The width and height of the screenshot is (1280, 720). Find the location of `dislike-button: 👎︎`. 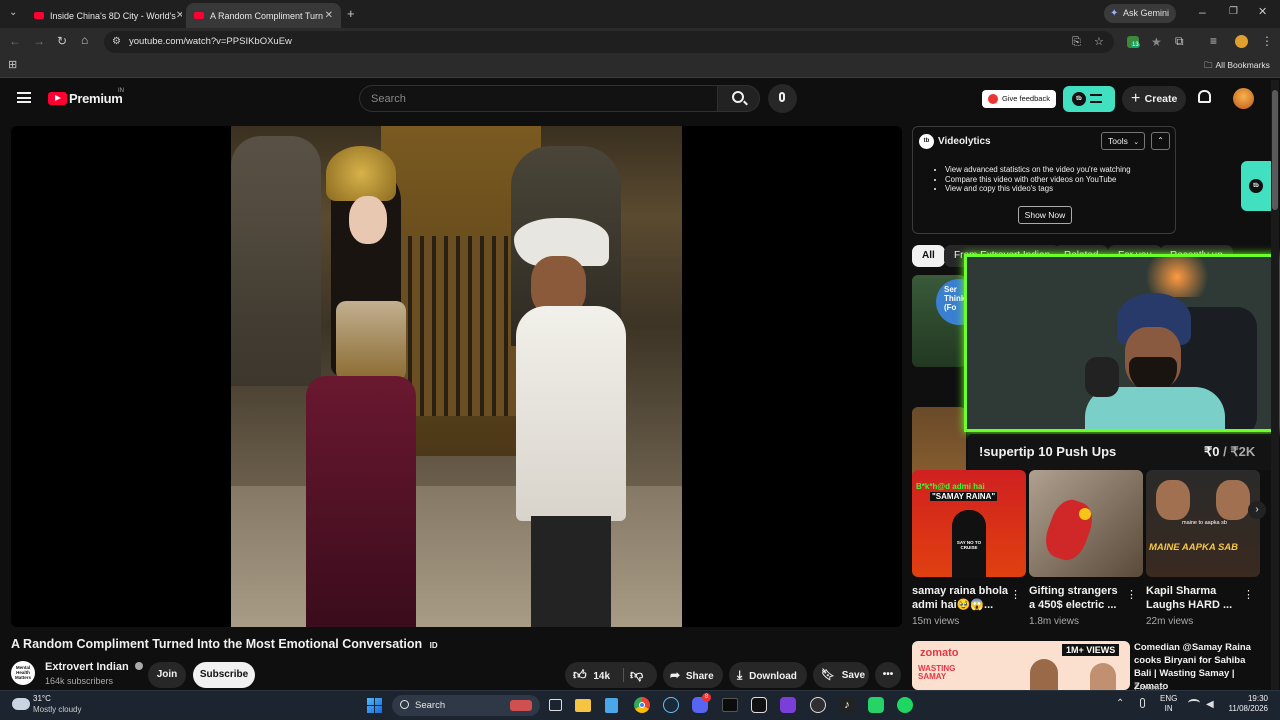

dislike-button: 👎︎ is located at coordinates (636, 675).